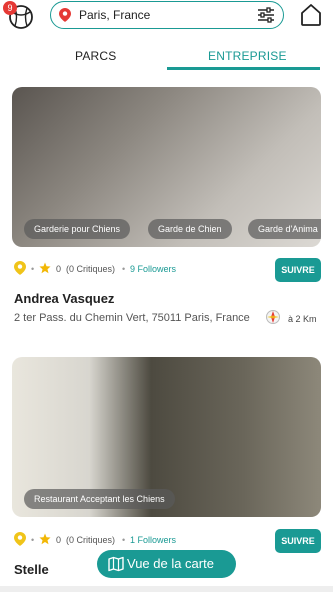 The width and height of the screenshot is (333, 592). Describe the element at coordinates (10, 8) in the screenshot. I see `notification-badge: 9` at that location.